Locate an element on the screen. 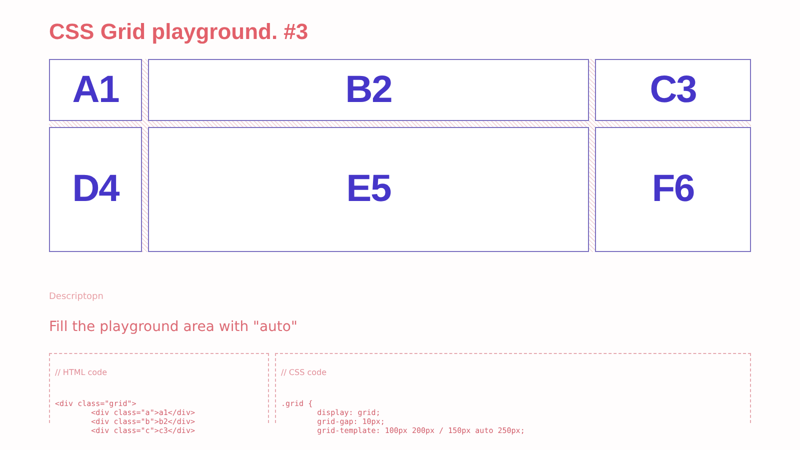 This screenshot has height=450, width=800. grid-cell: A1 is located at coordinates (95, 90).